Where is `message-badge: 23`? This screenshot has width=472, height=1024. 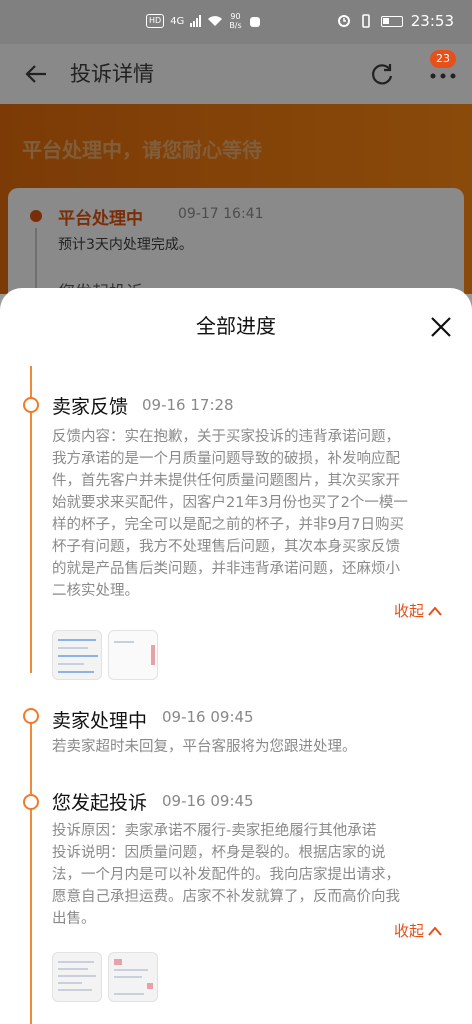
message-badge: 23 is located at coordinates (443, 59).